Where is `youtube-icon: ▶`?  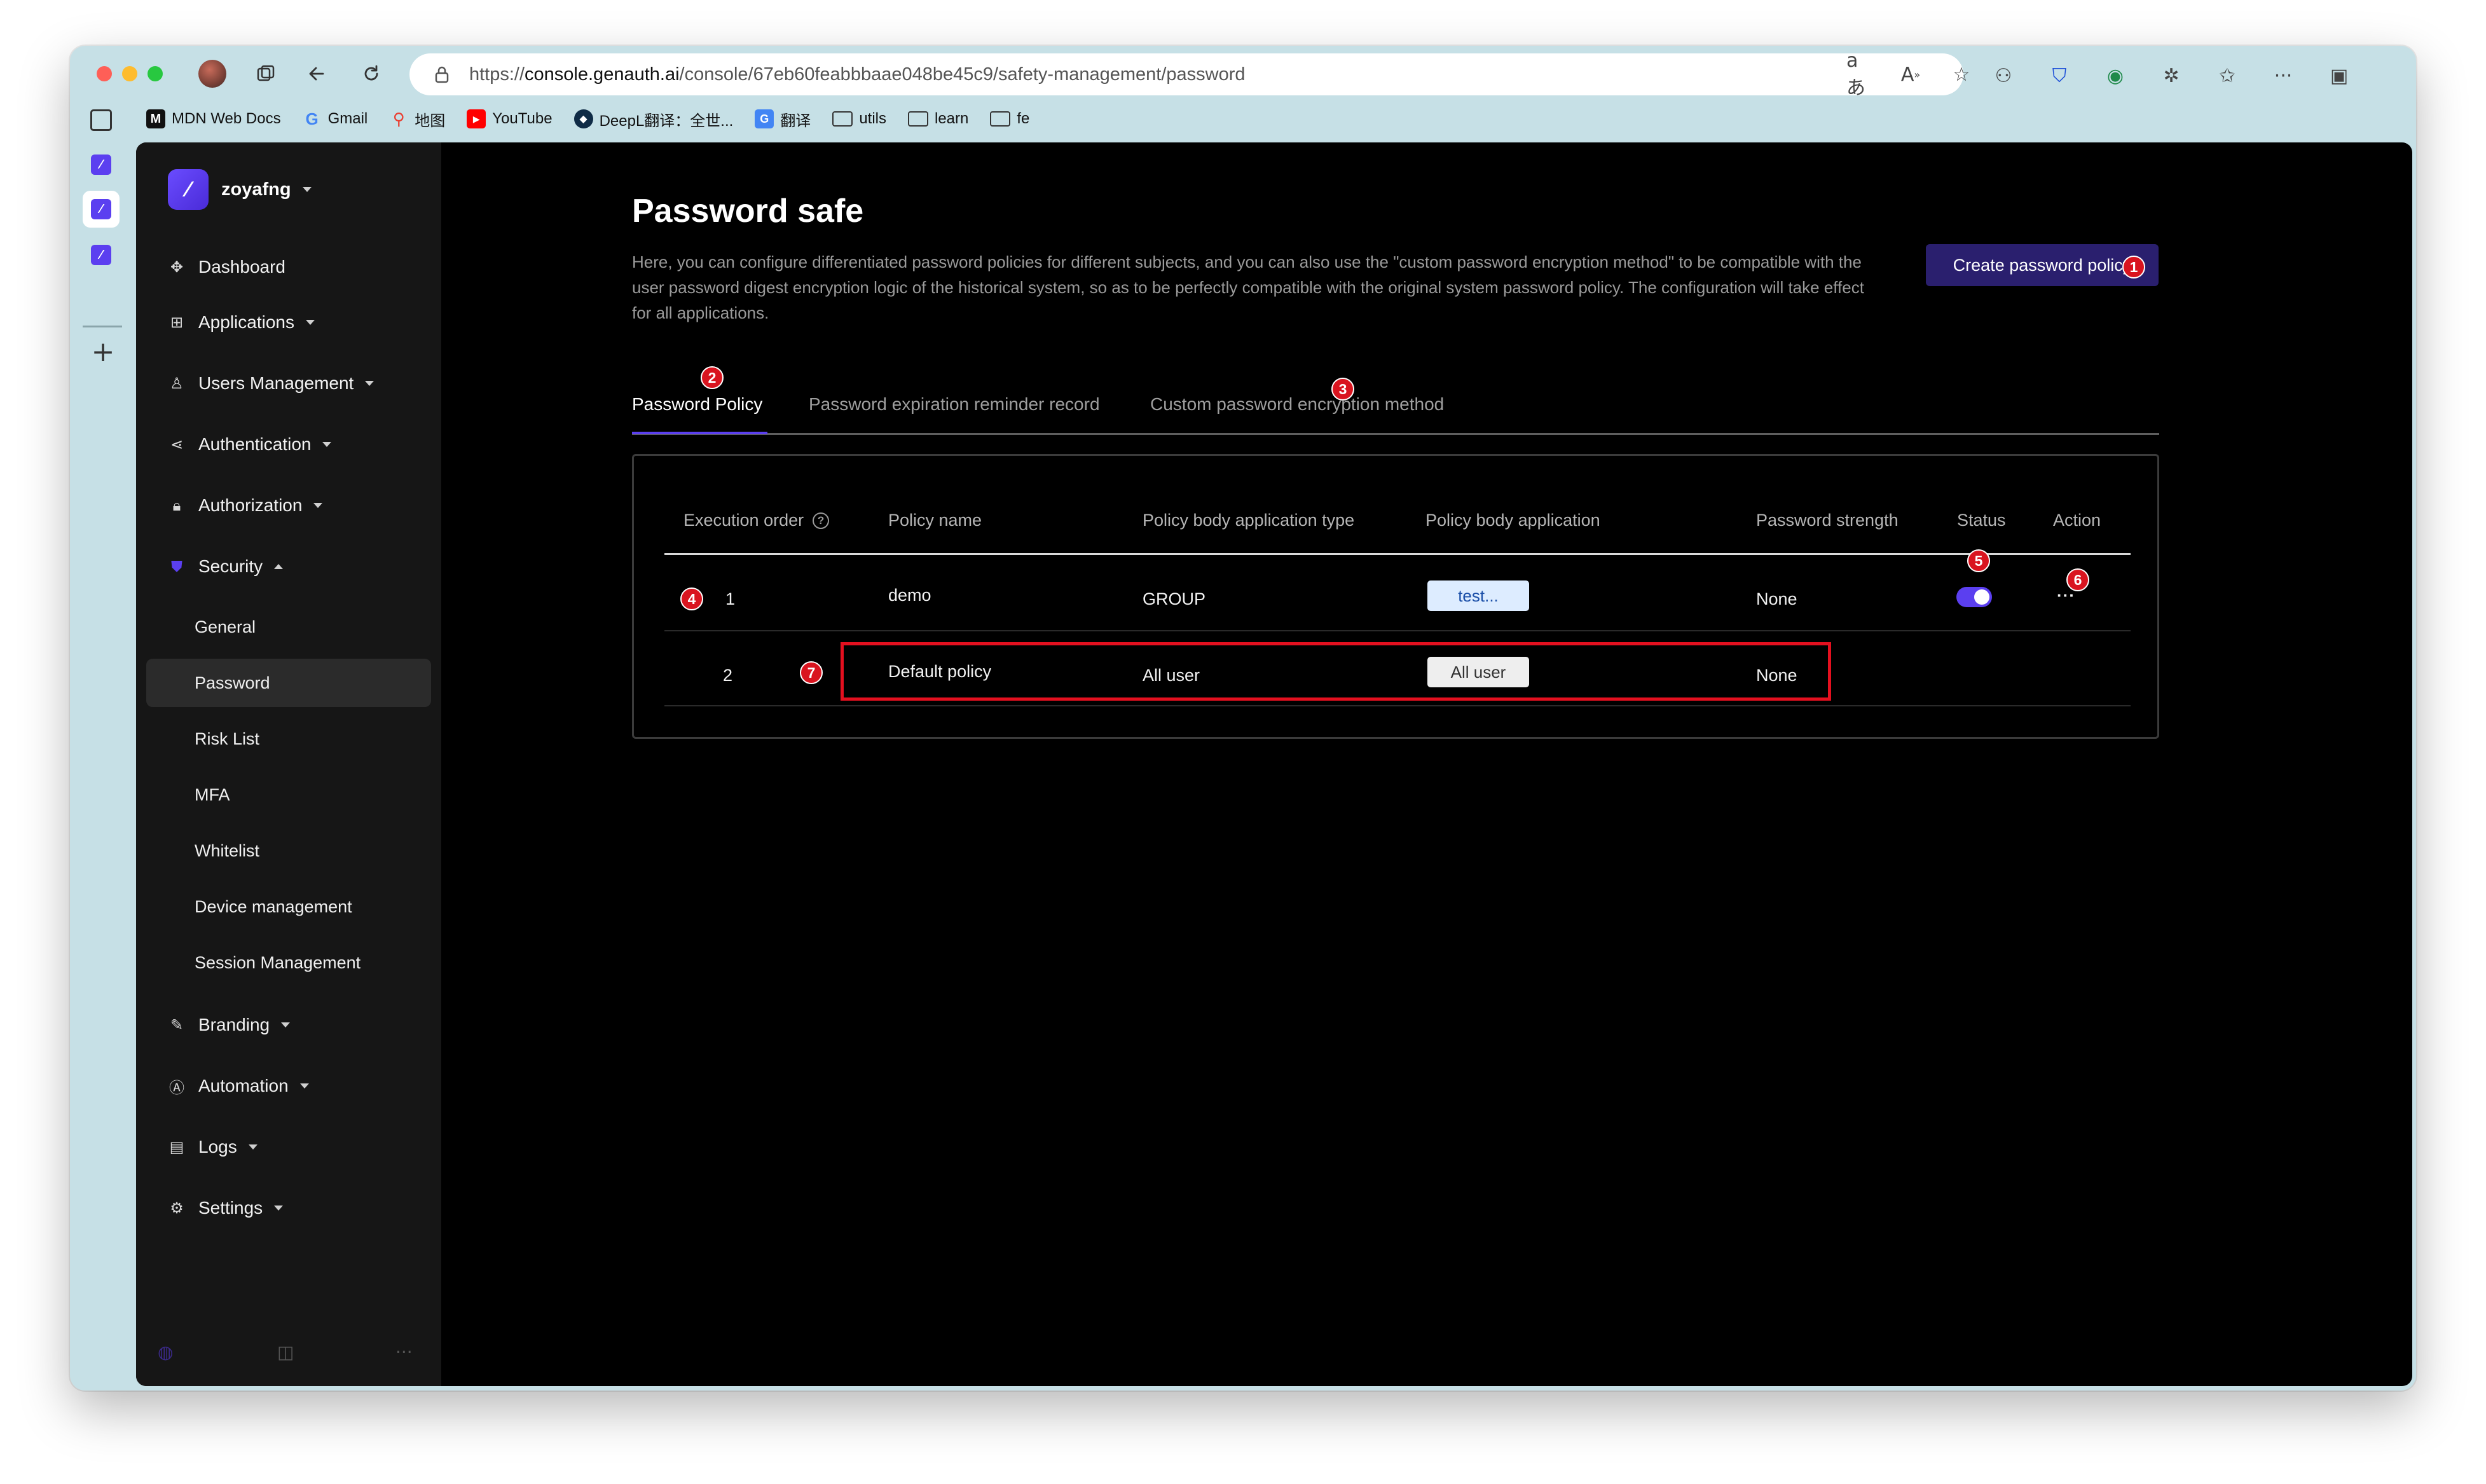
youtube-icon: ▶ is located at coordinates (477, 119).